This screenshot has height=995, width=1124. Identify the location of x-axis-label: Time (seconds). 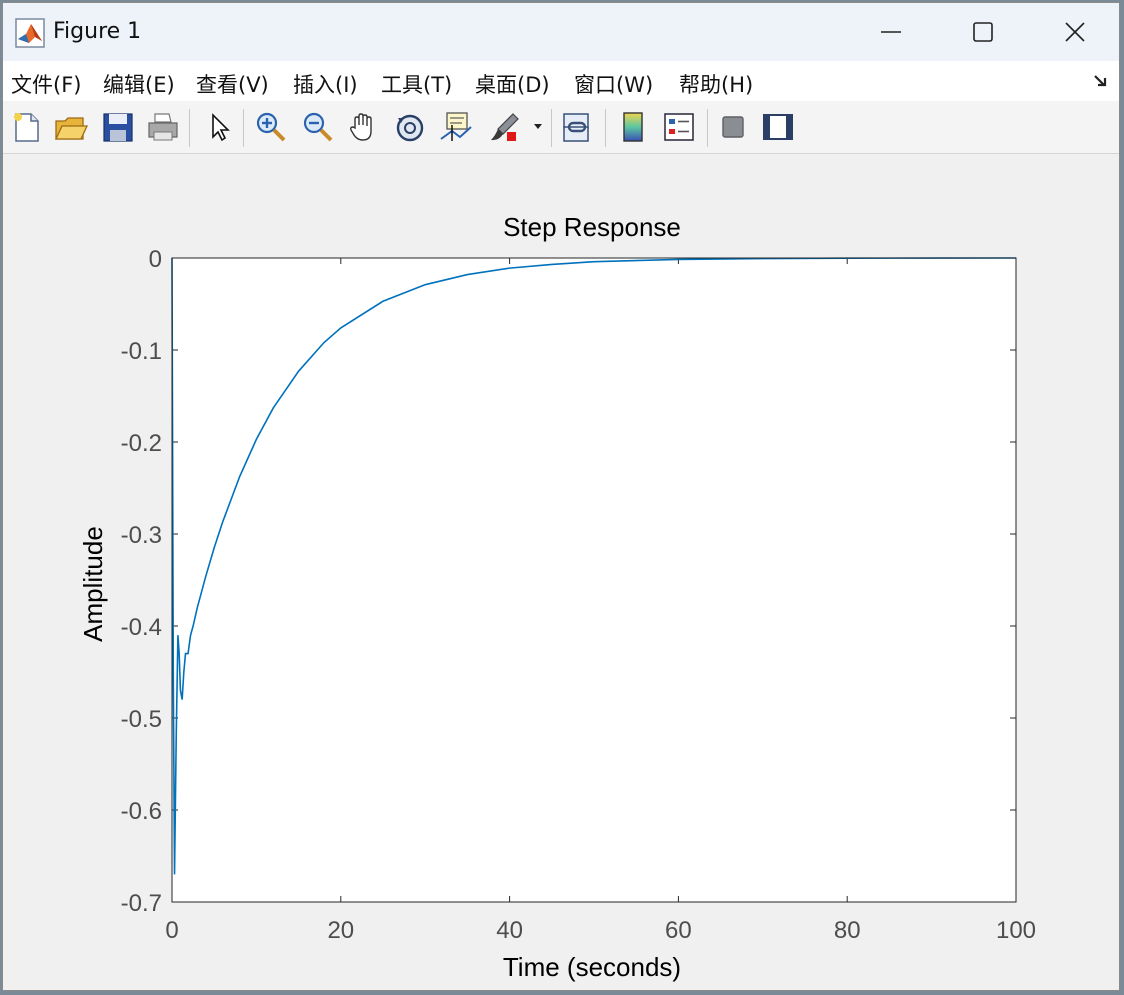
(592, 967).